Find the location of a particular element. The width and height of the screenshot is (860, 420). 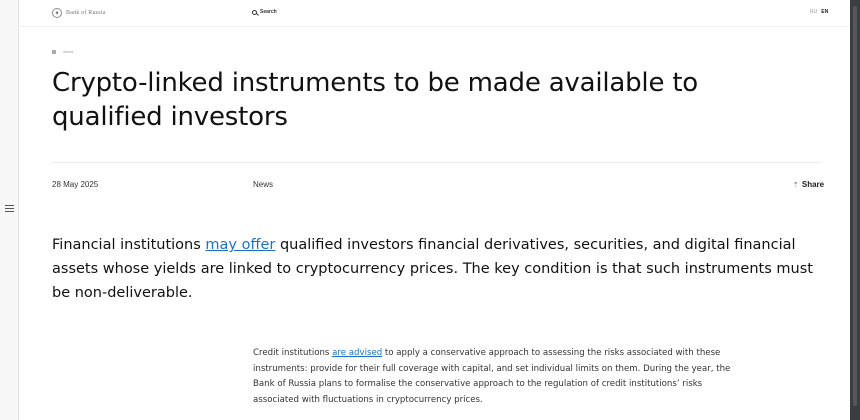

bank-emblem-icon: ✦ is located at coordinates (57, 13).